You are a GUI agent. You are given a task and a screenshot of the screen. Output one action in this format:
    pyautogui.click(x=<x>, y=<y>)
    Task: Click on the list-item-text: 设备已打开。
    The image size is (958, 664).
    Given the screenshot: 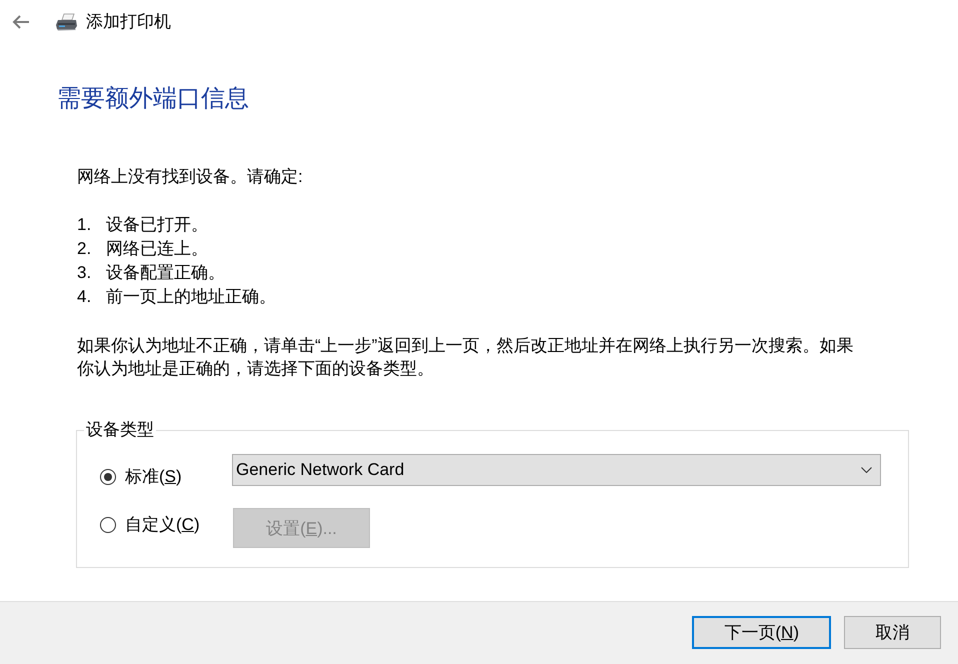 What is the action you would take?
    pyautogui.click(x=157, y=225)
    